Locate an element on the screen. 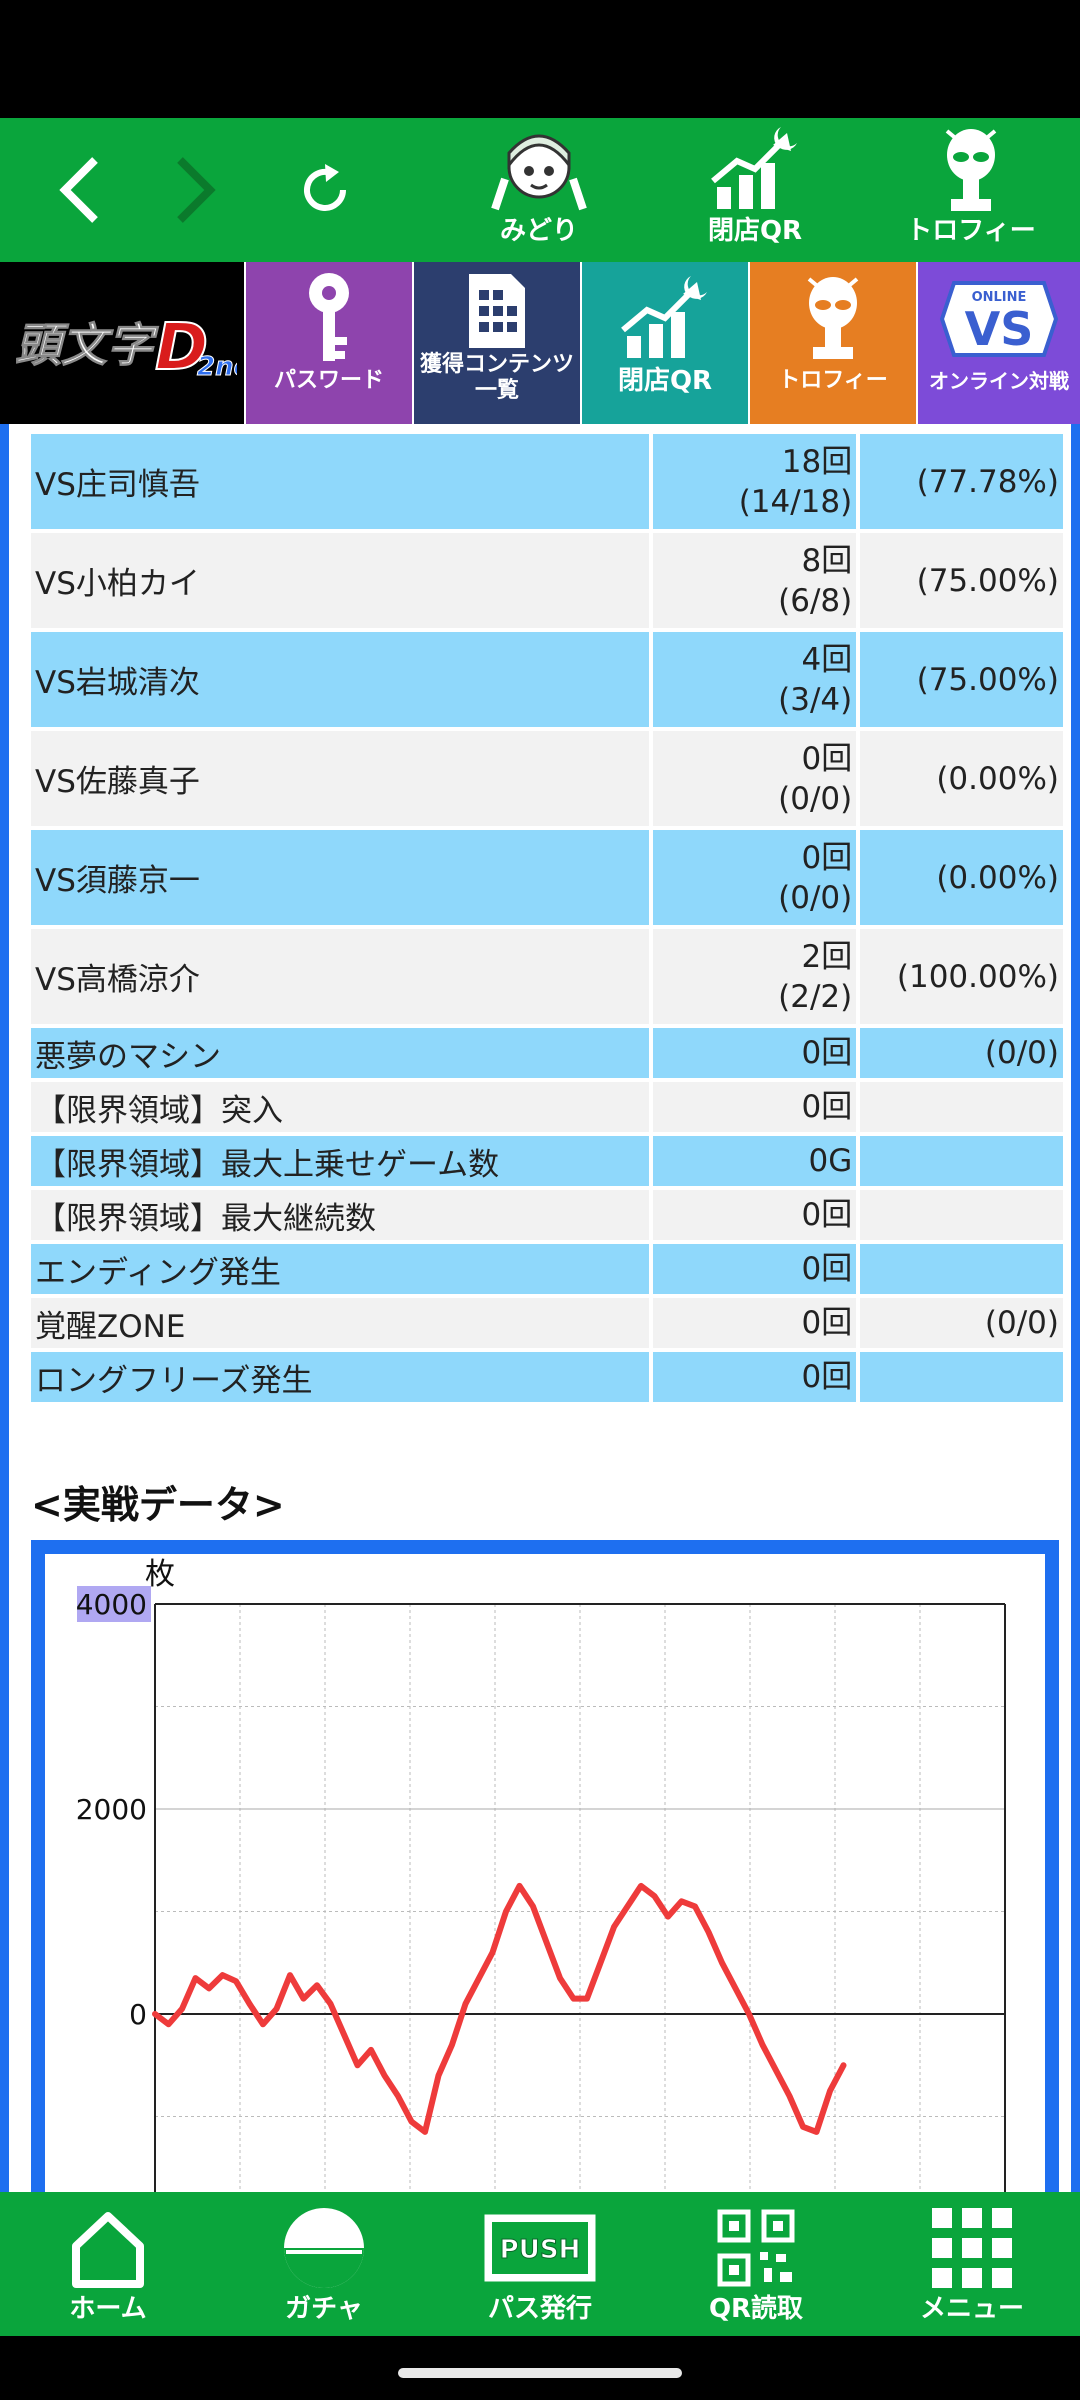  menu-trophy: トロフィー is located at coordinates (833, 343).